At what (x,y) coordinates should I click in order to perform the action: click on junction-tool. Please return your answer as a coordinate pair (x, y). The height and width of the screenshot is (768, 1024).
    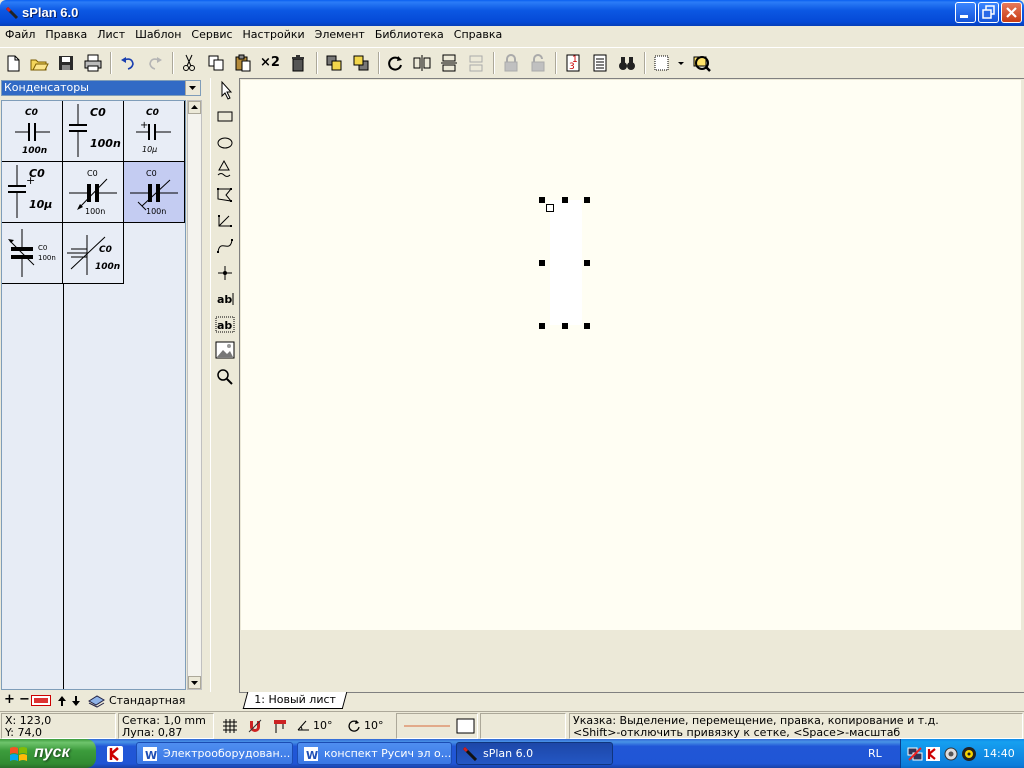
    Looking at the image, I should click on (225, 272).